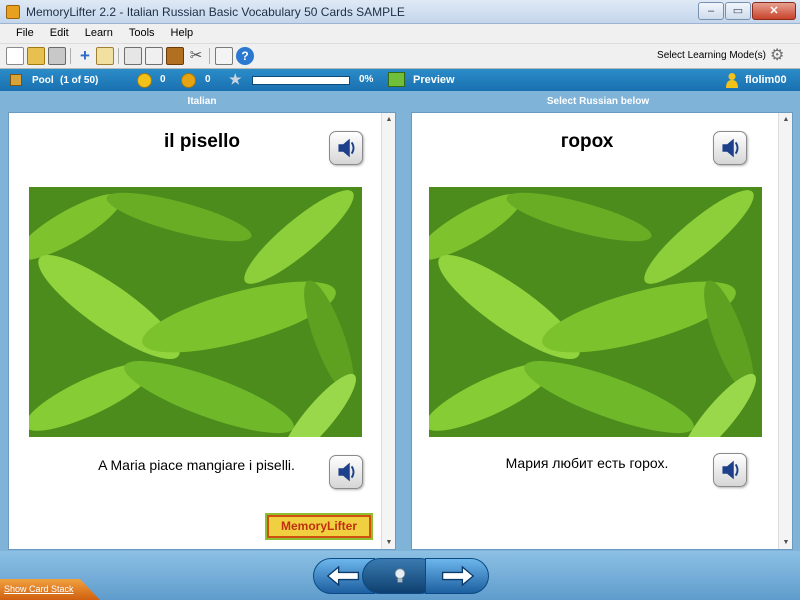 Image resolution: width=800 pixels, height=600 pixels. What do you see at coordinates (99, 33) in the screenshot?
I see `menu-learn: Learn` at bounding box center [99, 33].